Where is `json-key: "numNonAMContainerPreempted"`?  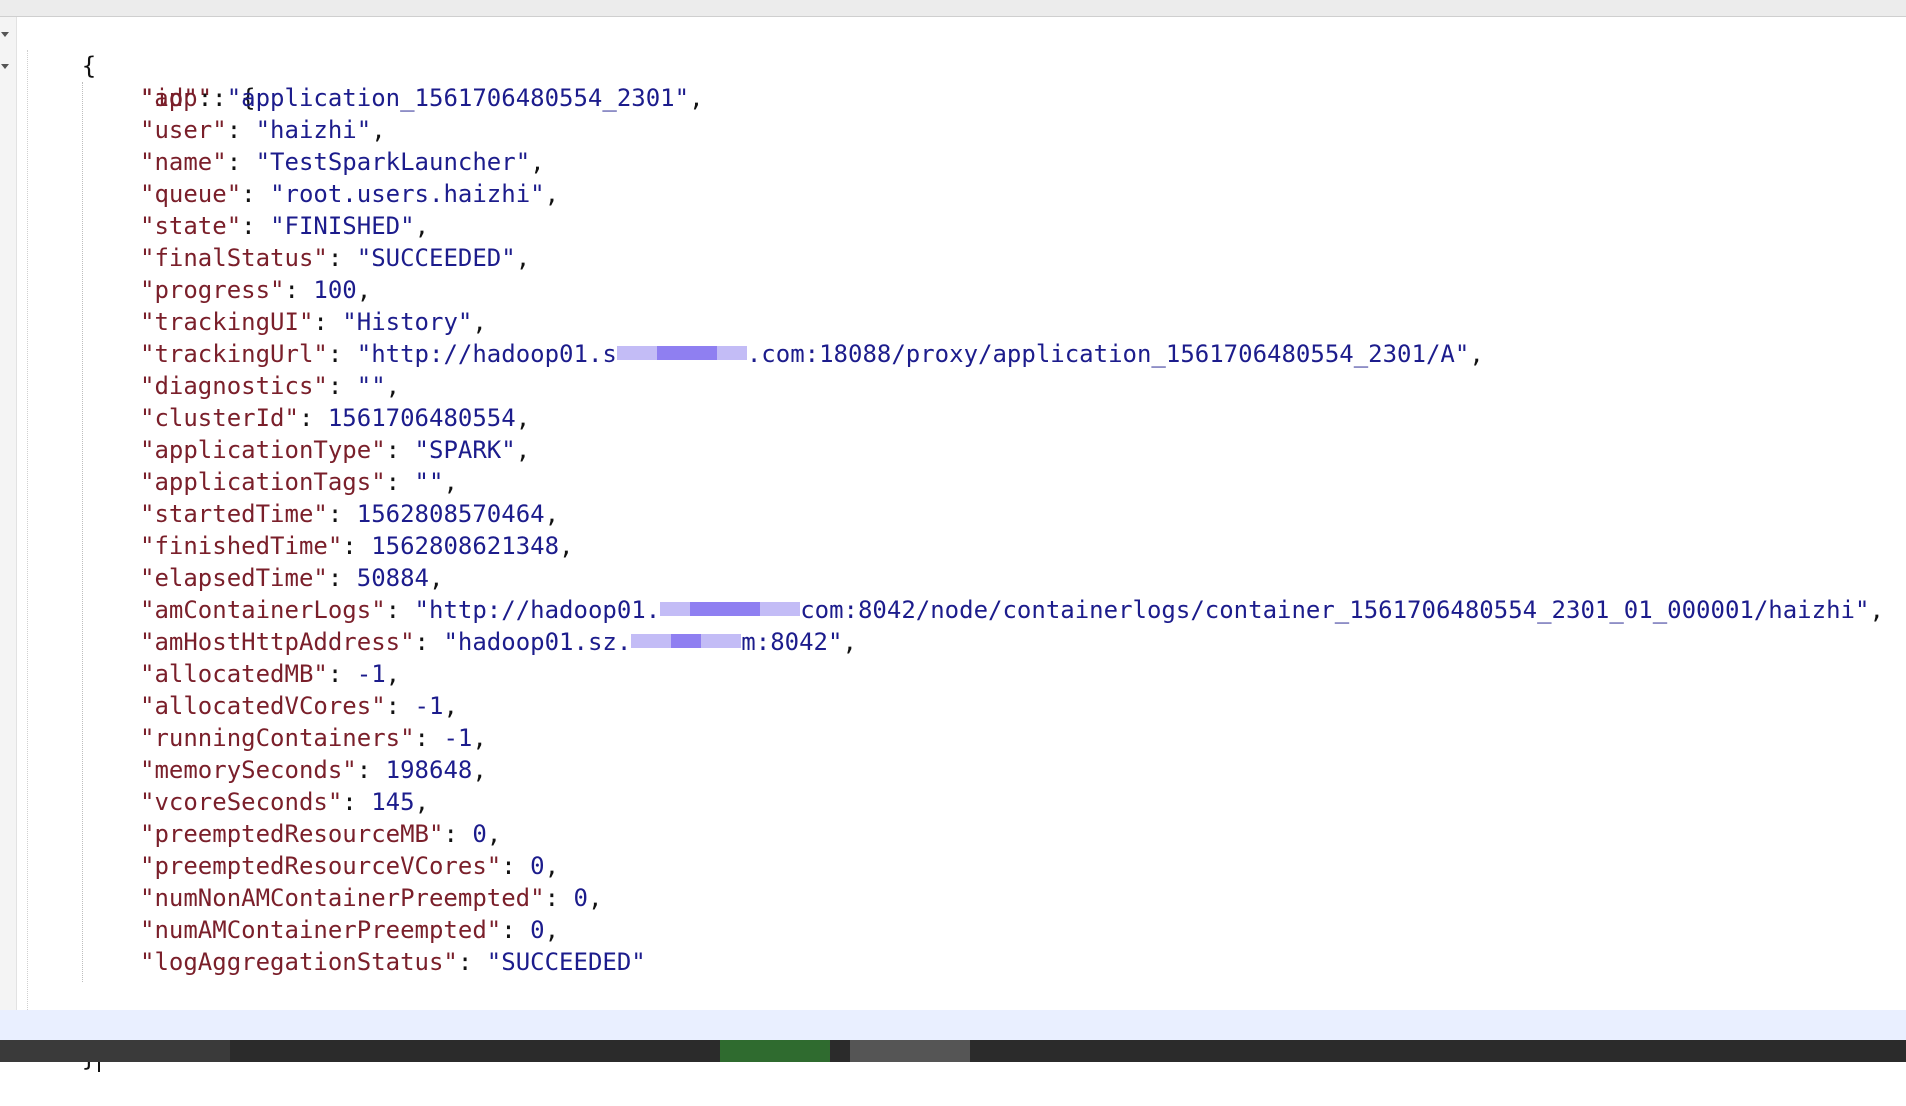 json-key: "numNonAMContainerPreempted" is located at coordinates (342, 898).